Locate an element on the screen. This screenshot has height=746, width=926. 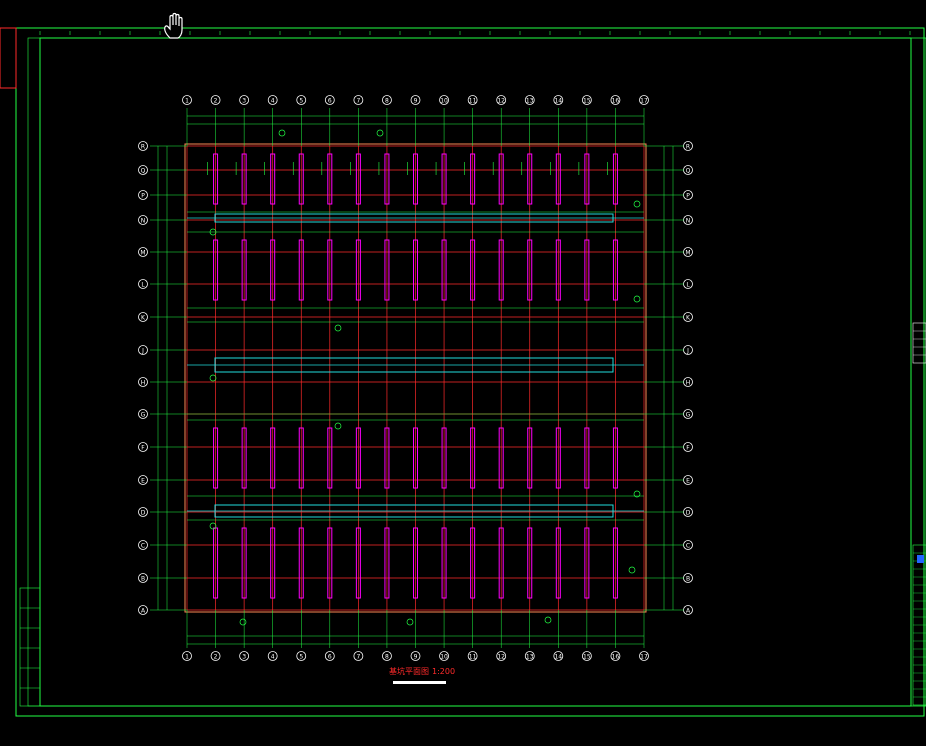
row-bubble-left-label: J is located at coordinates (142, 350).